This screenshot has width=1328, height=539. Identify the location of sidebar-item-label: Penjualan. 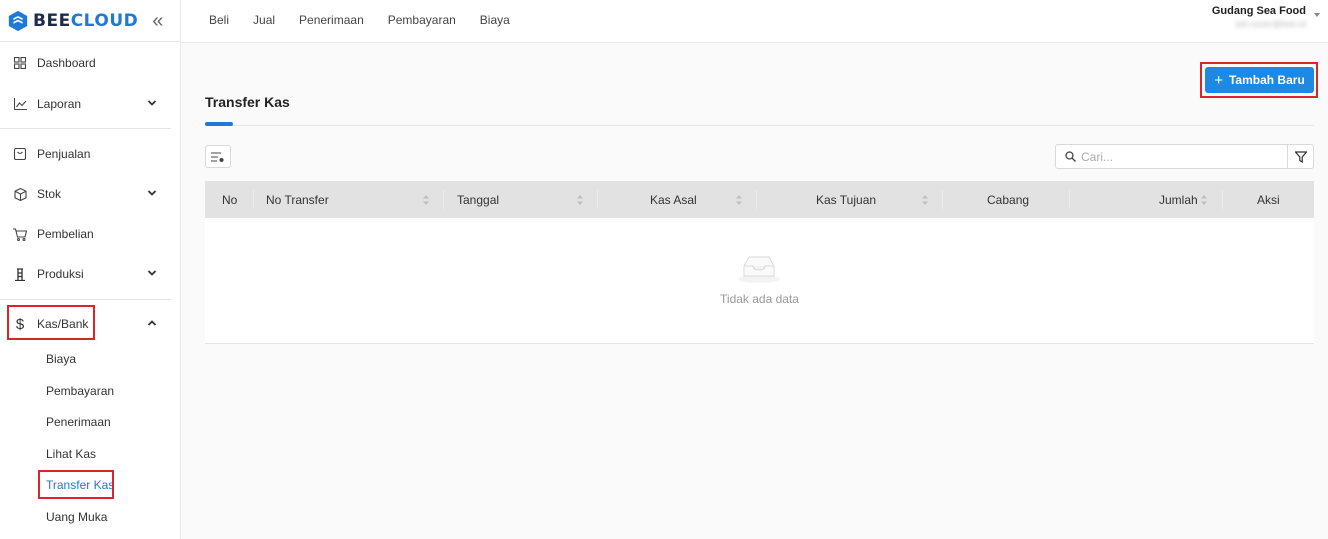
(64, 154).